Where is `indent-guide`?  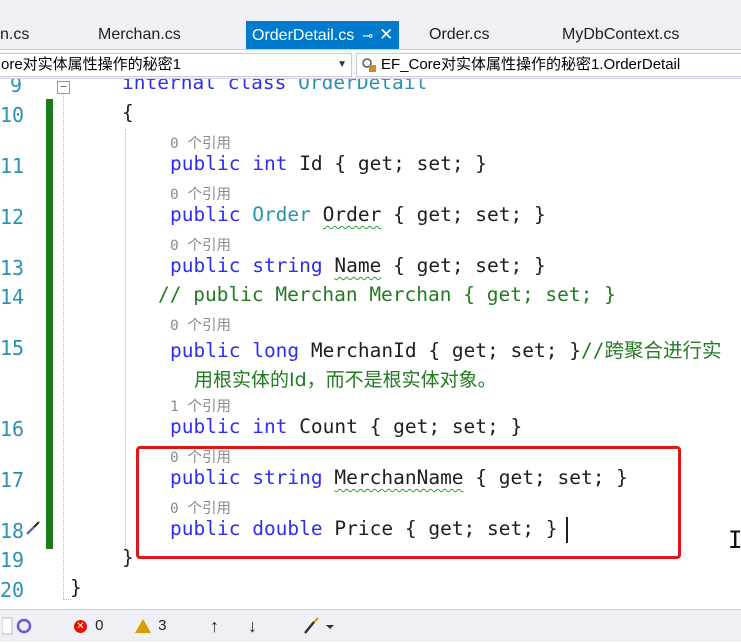
indent-guide is located at coordinates (125, 339).